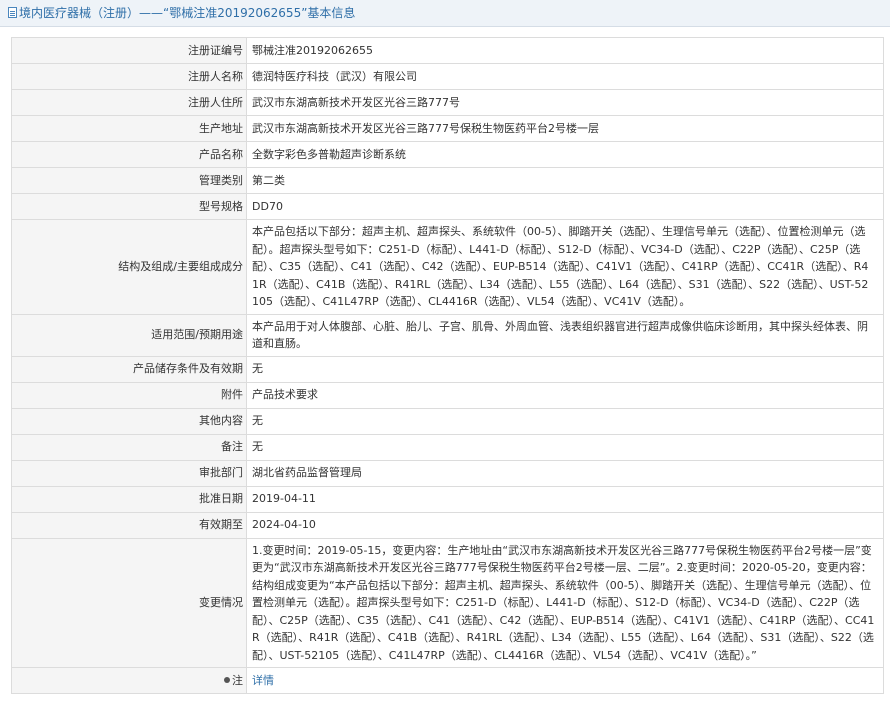 The width and height of the screenshot is (890, 705). I want to click on row-storage-validity: 产品储存条件及有效期 无, so click(447, 369).